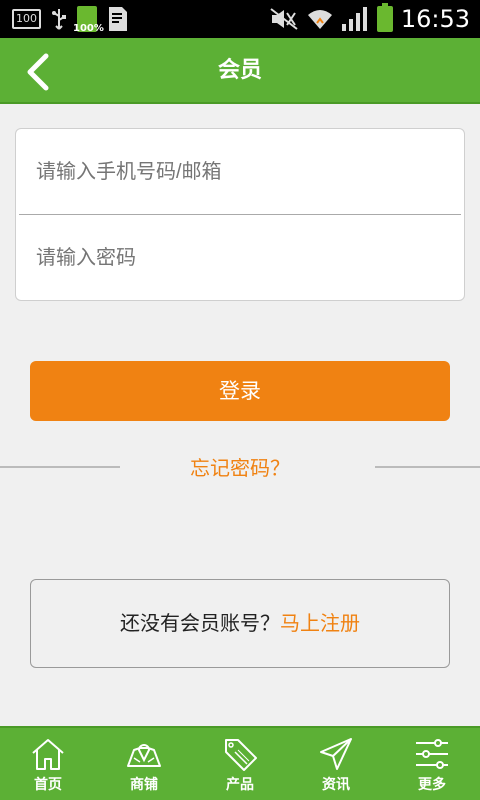  I want to click on nav-item-home: 首页, so click(48, 764).